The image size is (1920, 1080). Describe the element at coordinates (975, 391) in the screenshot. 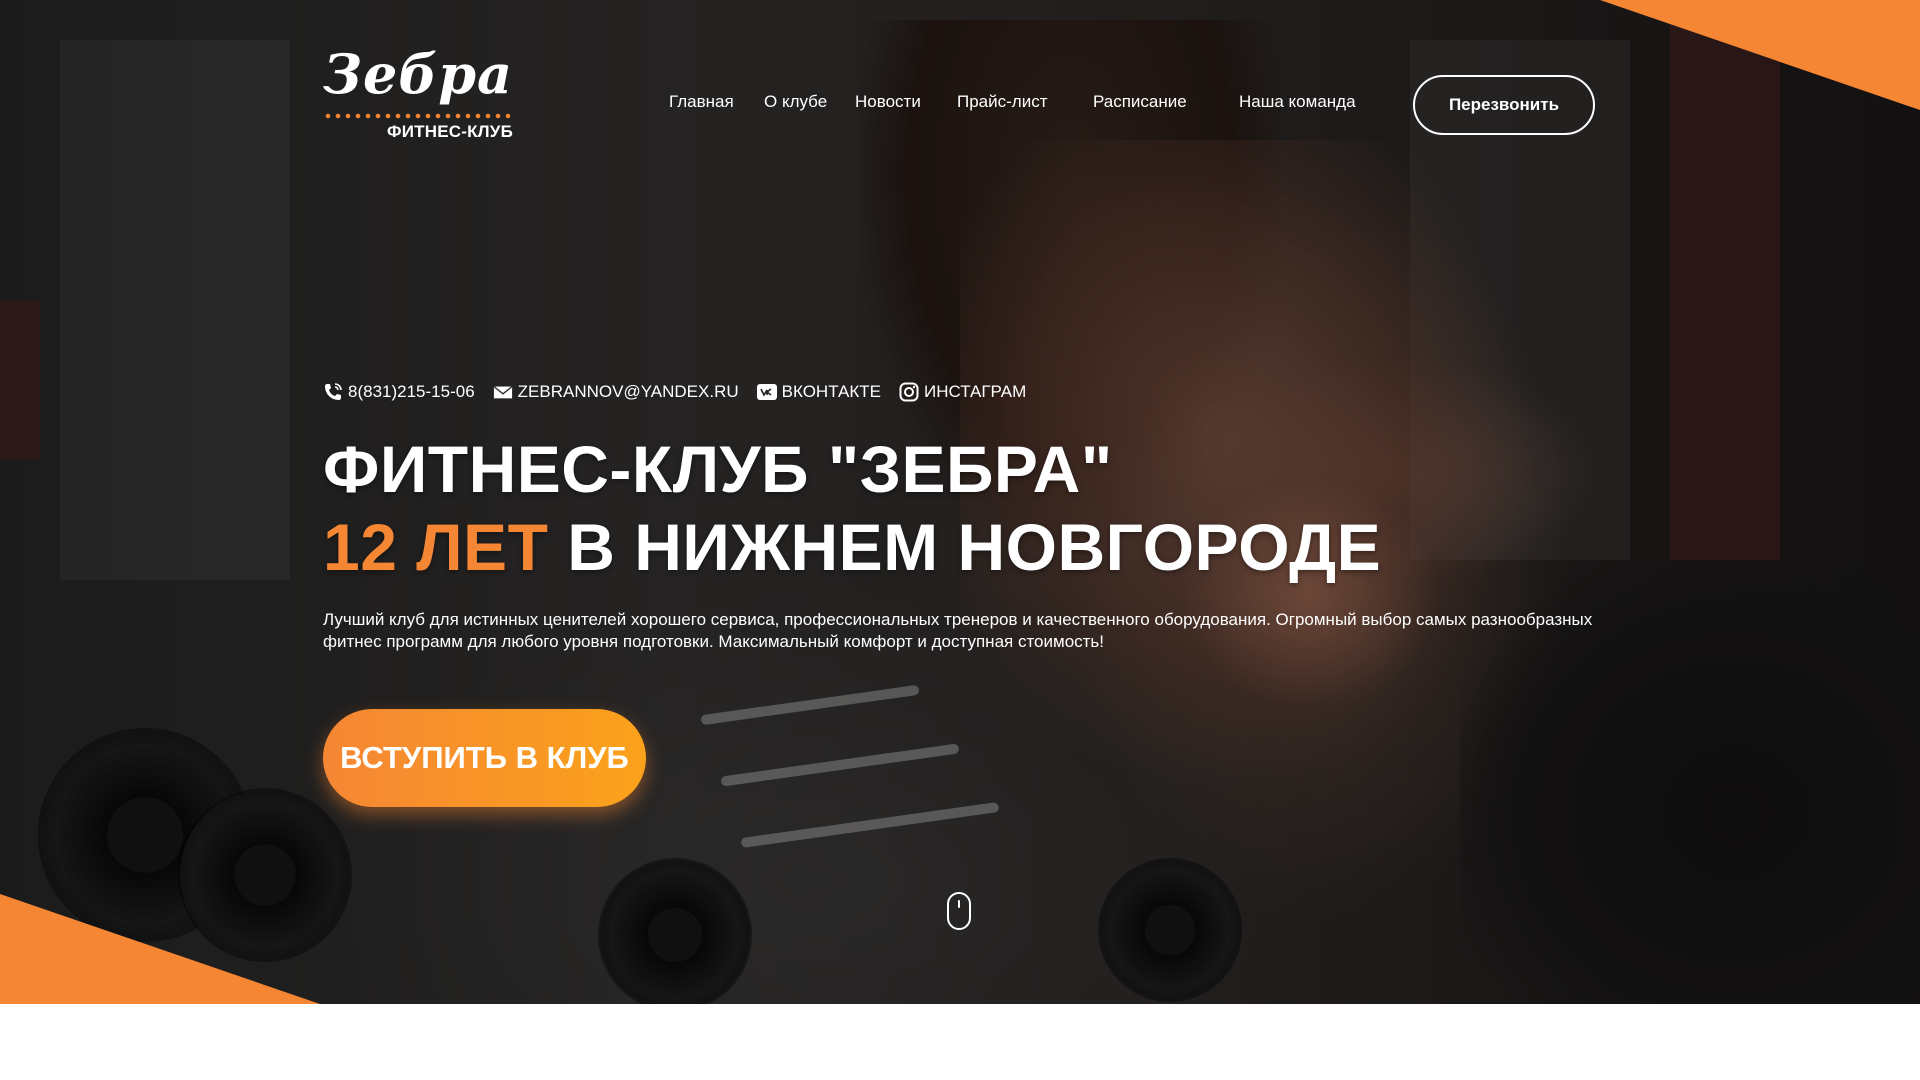

I see `instagram-text: ИНСТАГРАМ` at that location.